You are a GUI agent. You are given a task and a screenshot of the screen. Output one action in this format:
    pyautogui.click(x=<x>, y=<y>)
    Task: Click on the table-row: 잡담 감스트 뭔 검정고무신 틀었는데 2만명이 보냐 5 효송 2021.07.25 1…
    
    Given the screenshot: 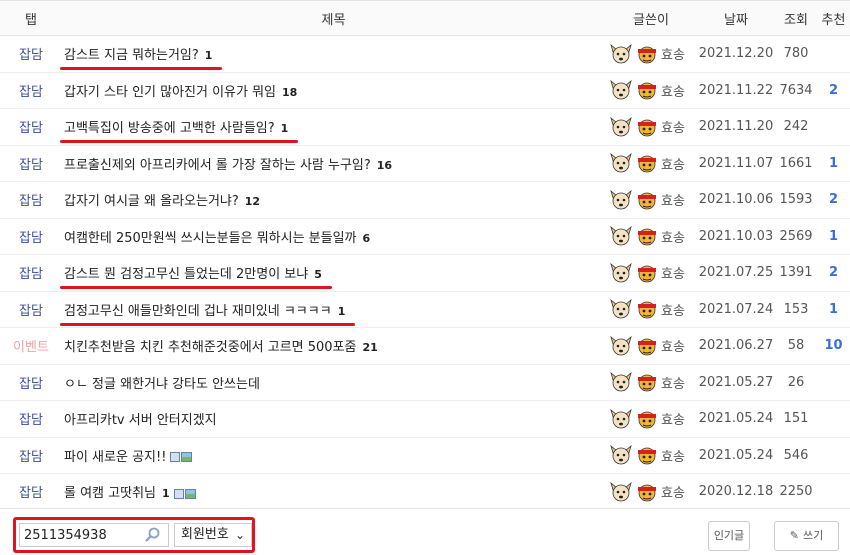 What is the action you would take?
    pyautogui.click(x=425, y=273)
    